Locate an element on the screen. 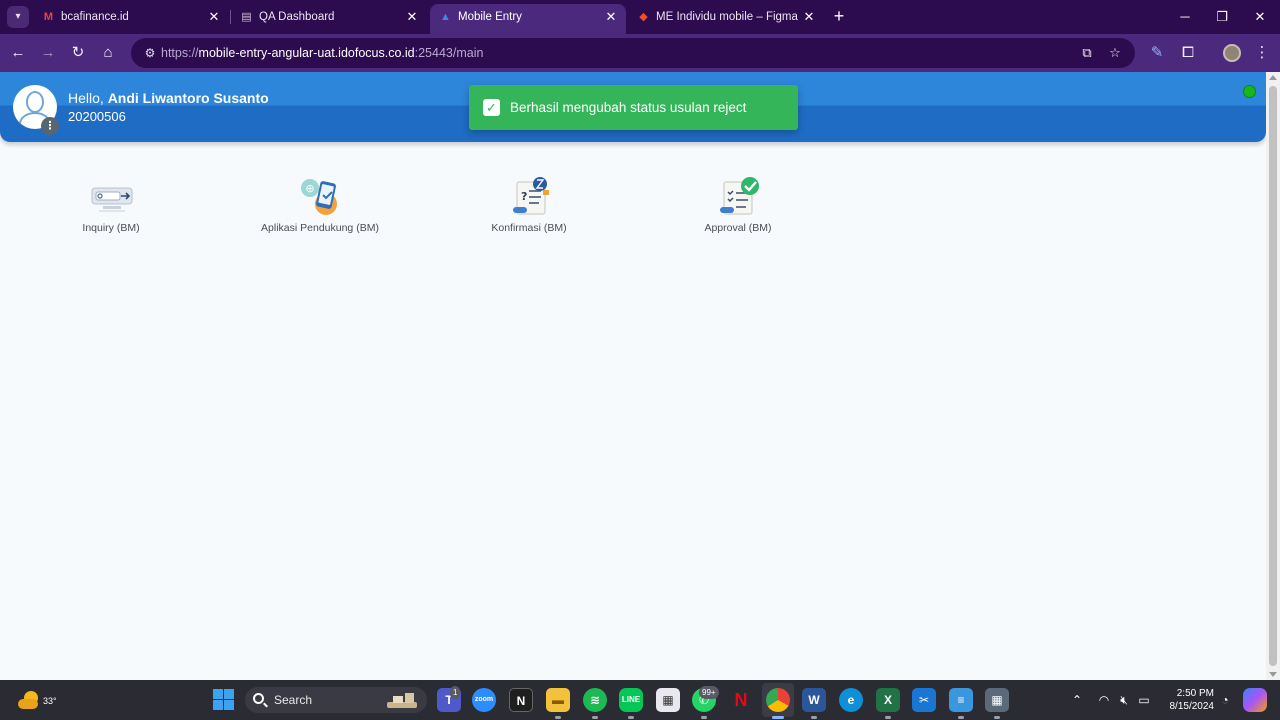 Image resolution: width=1280 pixels, height=720 pixels. scroll-up-arrow-icon is located at coordinates (1273, 77).